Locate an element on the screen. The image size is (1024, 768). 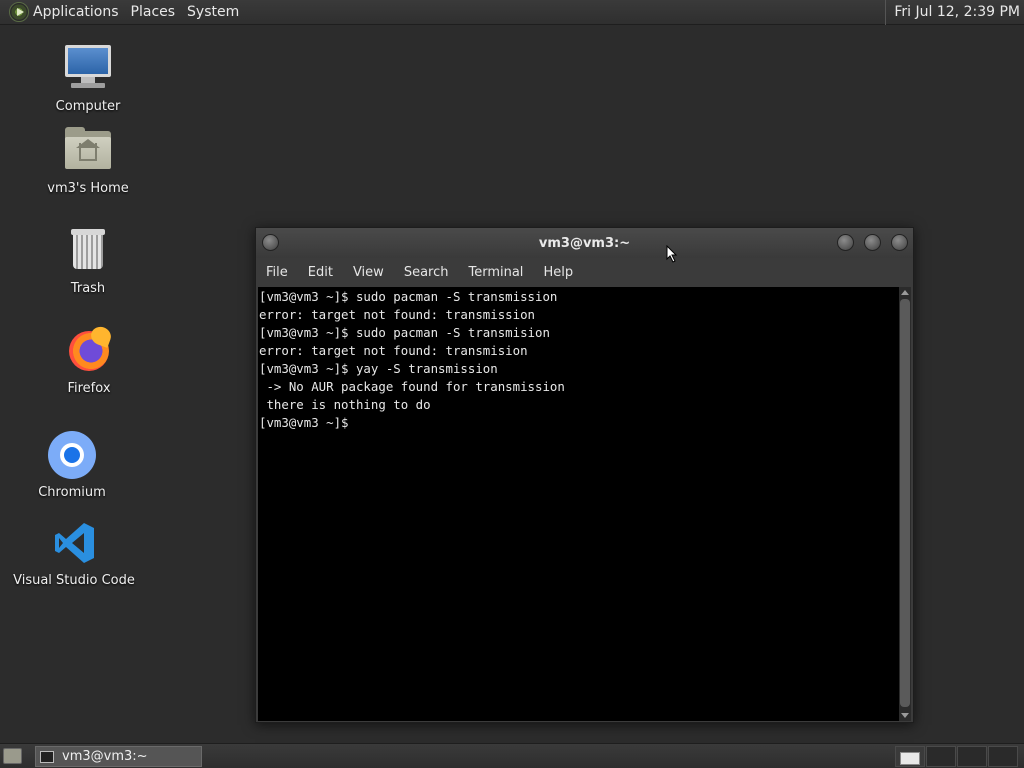
terminal-menubar: File Edit View Search Terminal Help is located at coordinates (584, 272).